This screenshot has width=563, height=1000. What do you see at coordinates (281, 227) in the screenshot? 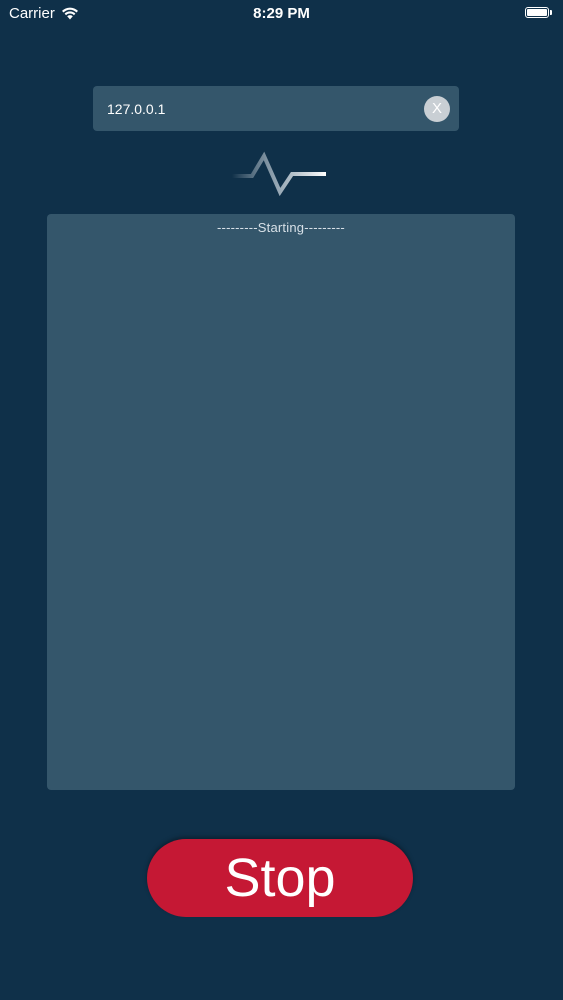
I see `log-line-starting: ---------Starting---------` at bounding box center [281, 227].